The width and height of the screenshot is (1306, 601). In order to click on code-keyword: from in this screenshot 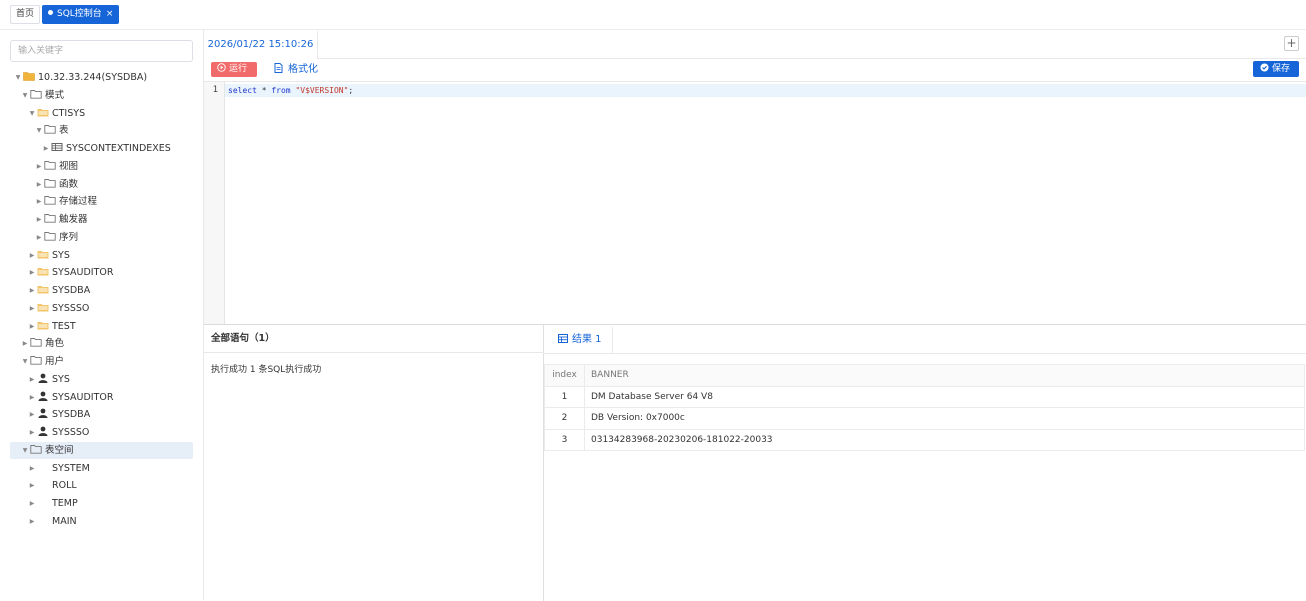, I will do `click(281, 90)`.